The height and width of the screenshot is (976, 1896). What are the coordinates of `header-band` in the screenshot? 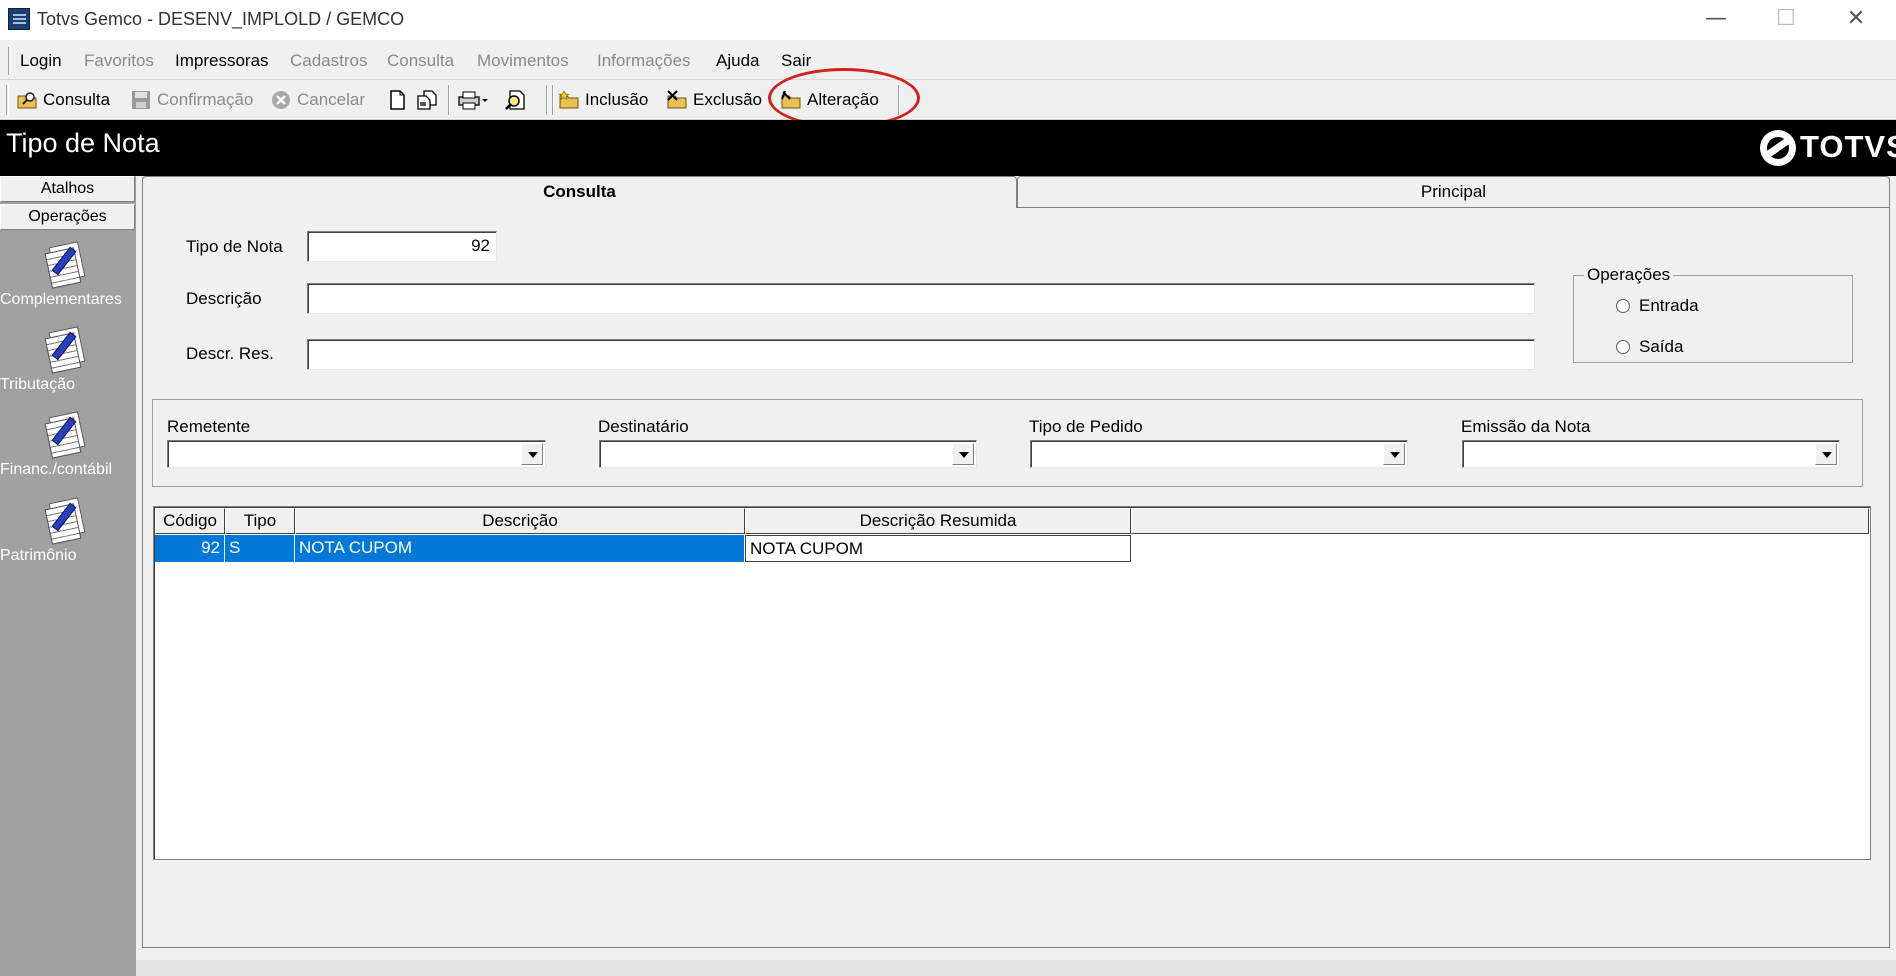 It's located at (948, 148).